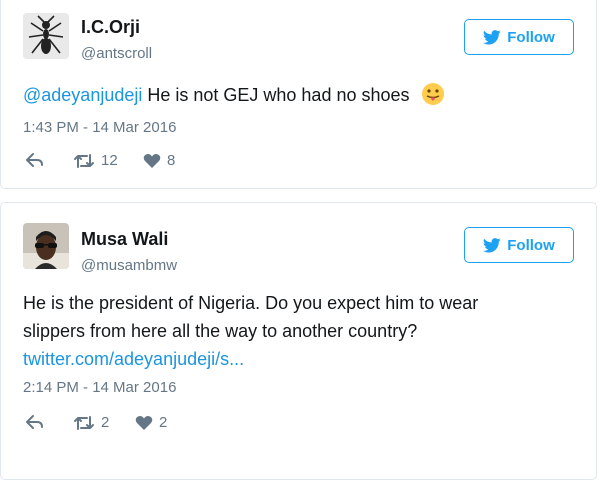 This screenshot has height=480, width=601. Describe the element at coordinates (432, 94) in the screenshot. I see `stuck-out-tongue-emoji-icon` at that location.